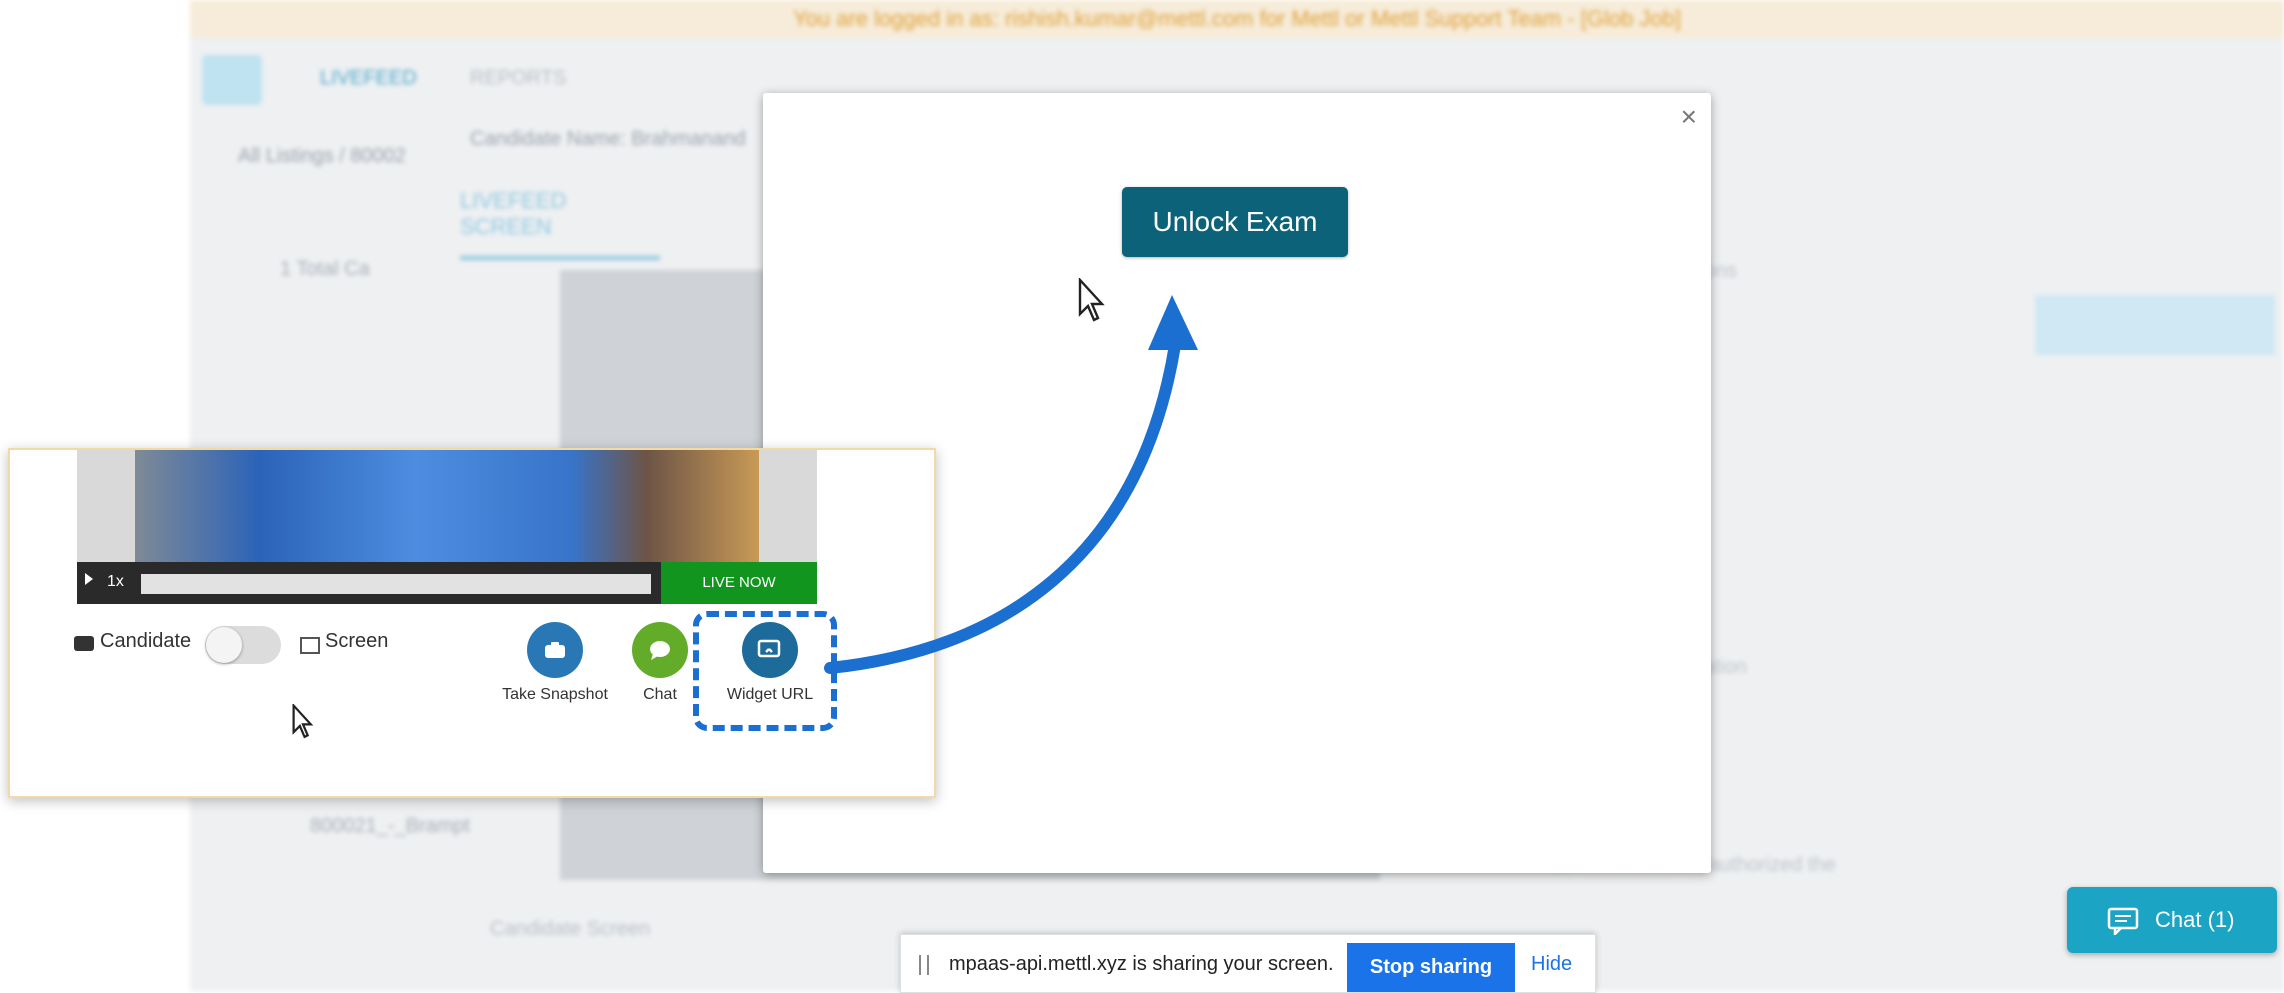  I want to click on camera-icon, so click(84, 643).